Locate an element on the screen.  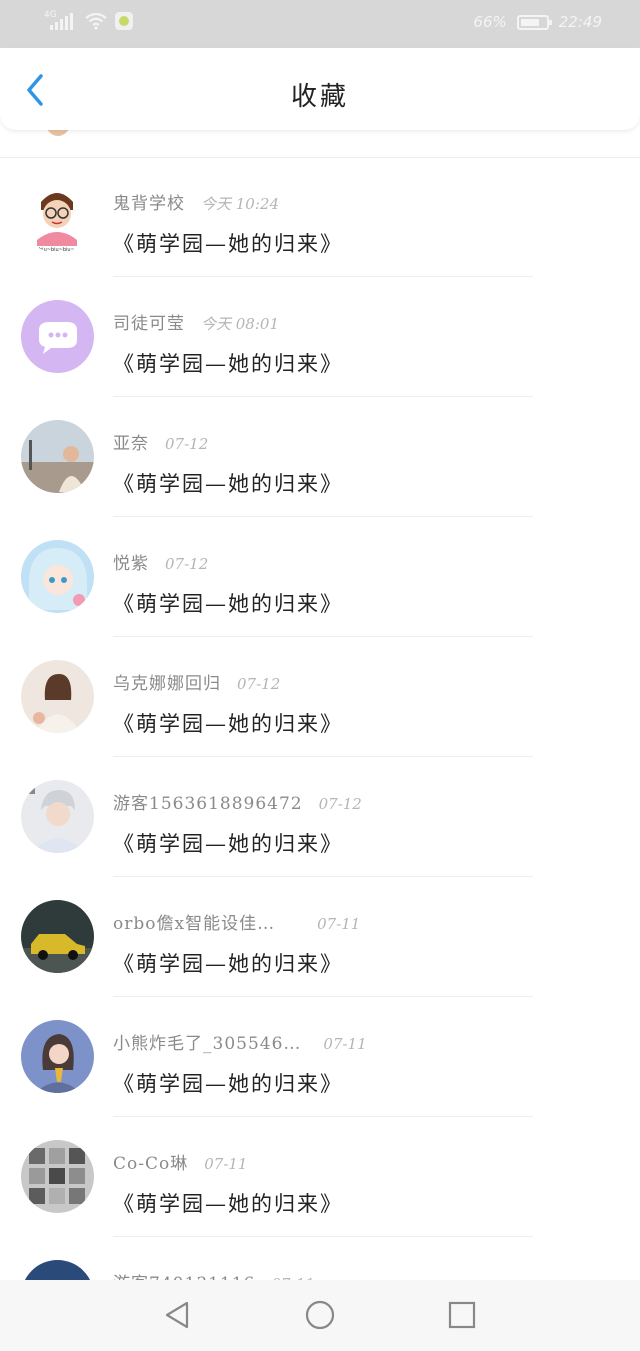
user-name: 鬼背学校 is located at coordinates (149, 204).